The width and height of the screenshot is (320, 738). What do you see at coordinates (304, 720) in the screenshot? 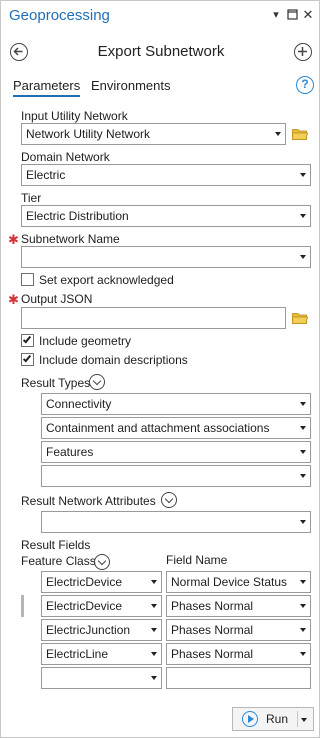
I see `run-options-chevron-icon` at bounding box center [304, 720].